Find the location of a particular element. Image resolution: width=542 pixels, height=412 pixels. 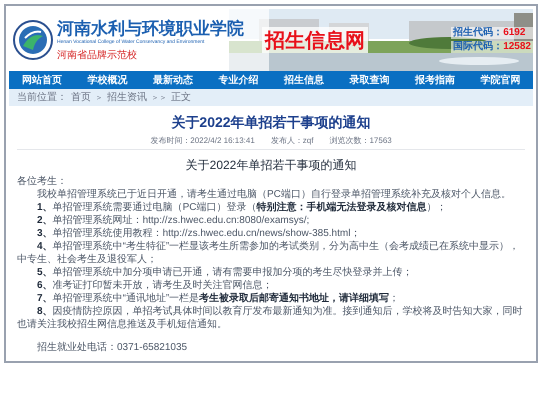

greeting-text: 各位考生： is located at coordinates (42, 181).